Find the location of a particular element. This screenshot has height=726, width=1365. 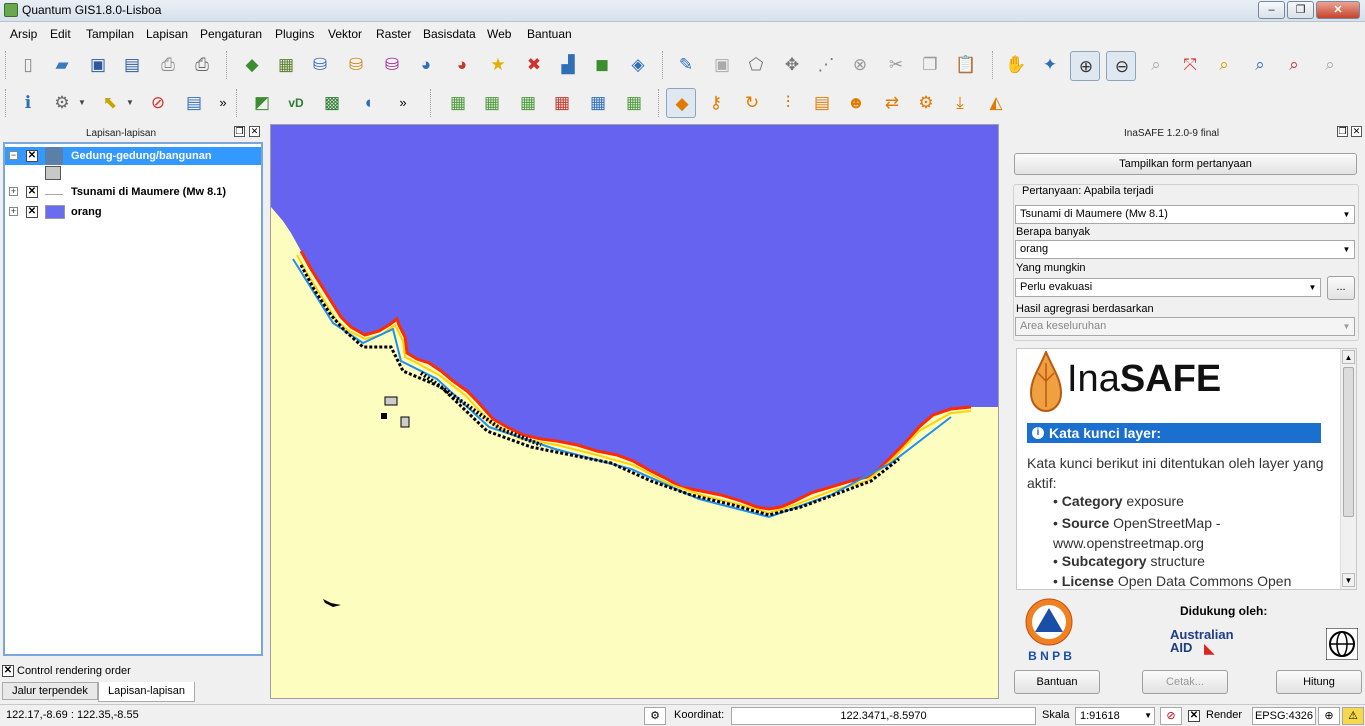

copy-features-icon: ❐ is located at coordinates (930, 65).